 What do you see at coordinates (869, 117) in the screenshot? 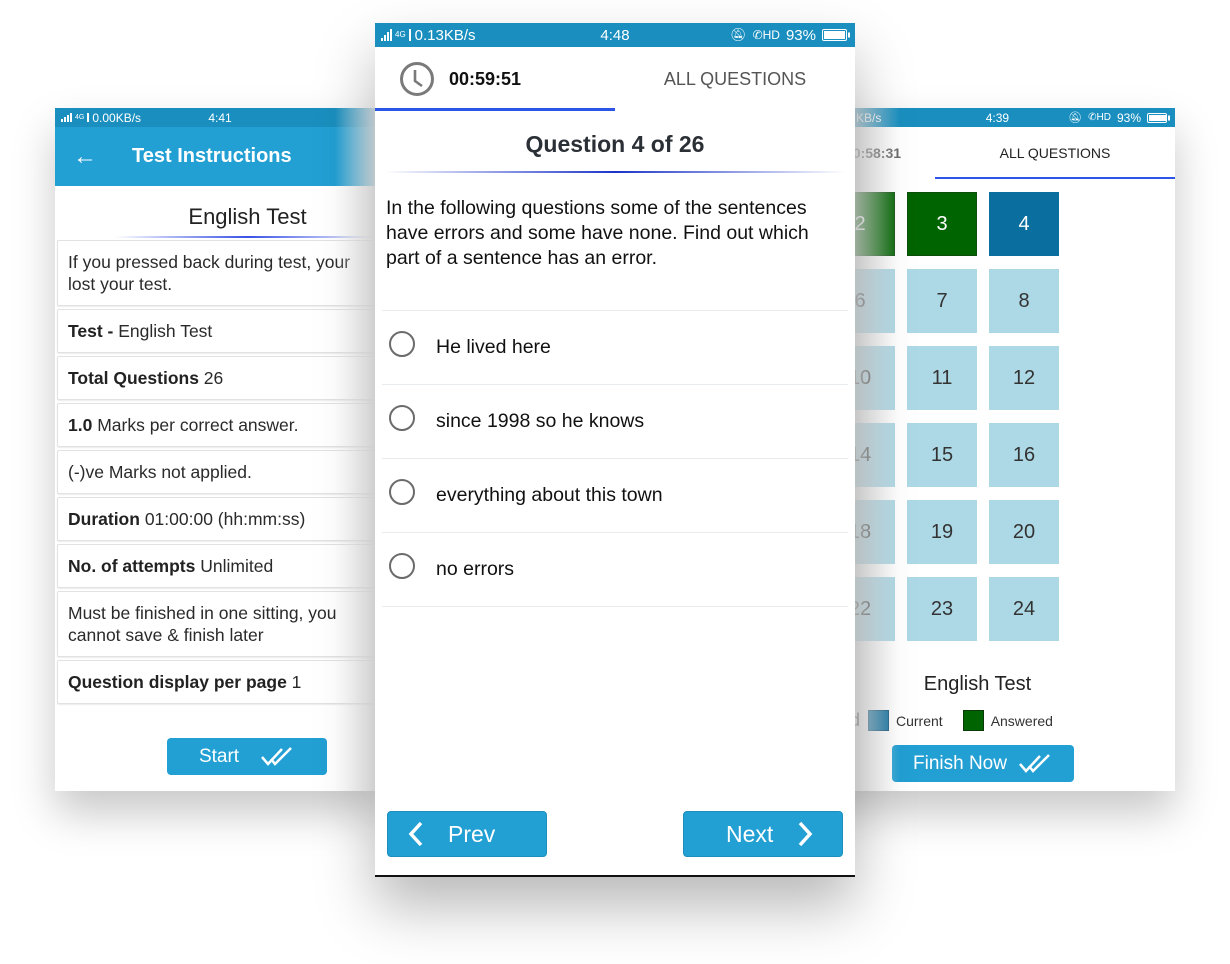
I see `network-speed: KB/s` at bounding box center [869, 117].